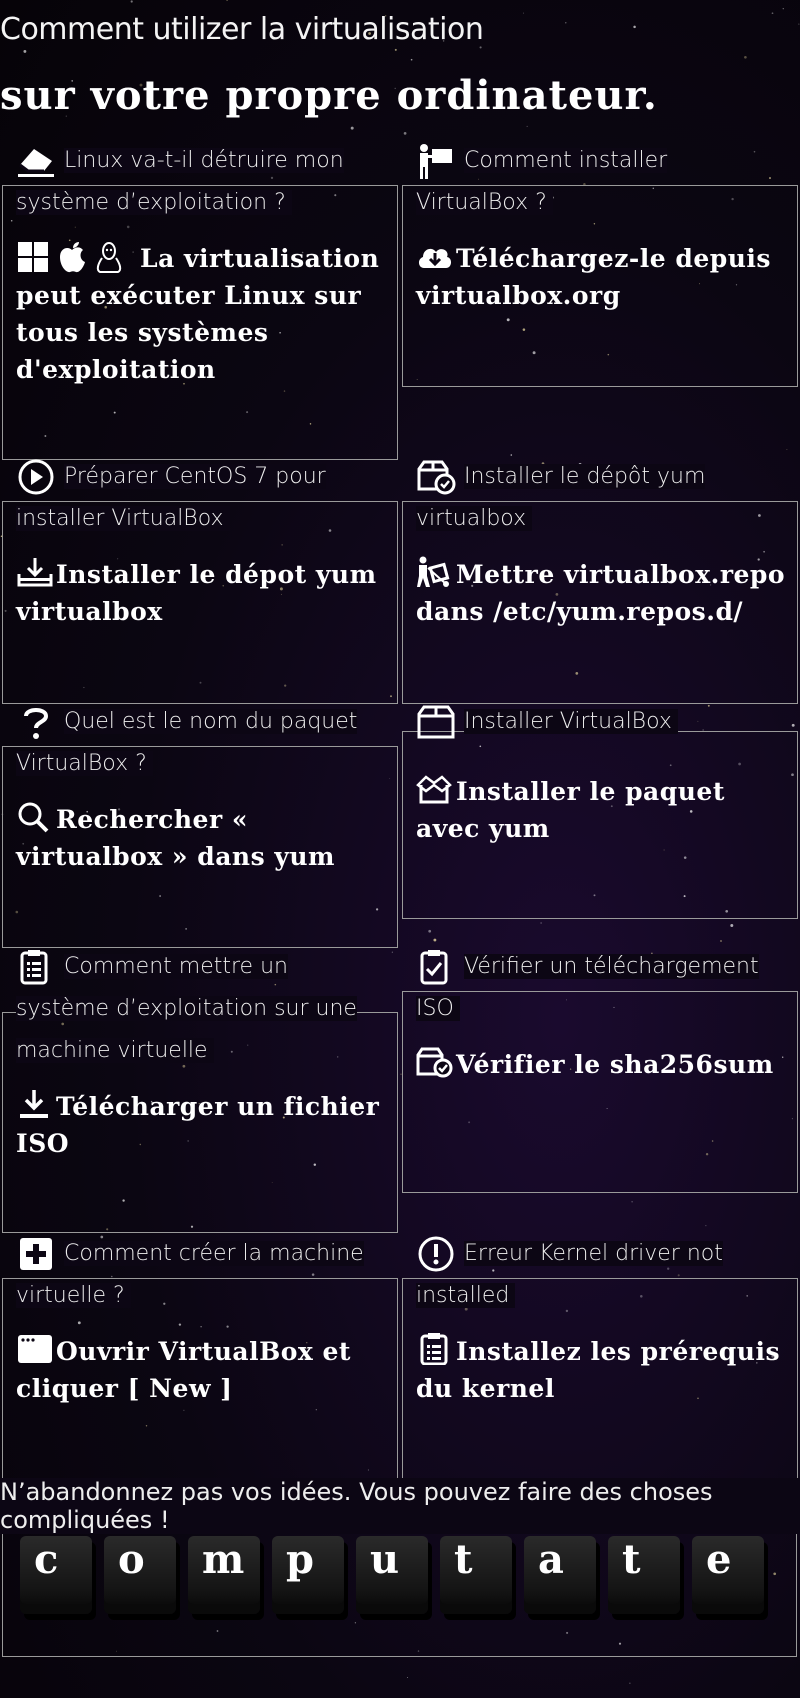 Image resolution: width=800 pixels, height=1698 pixels. What do you see at coordinates (600, 988) in the screenshot?
I see `card-heading: Vérifier un téléchargement ISO` at bounding box center [600, 988].